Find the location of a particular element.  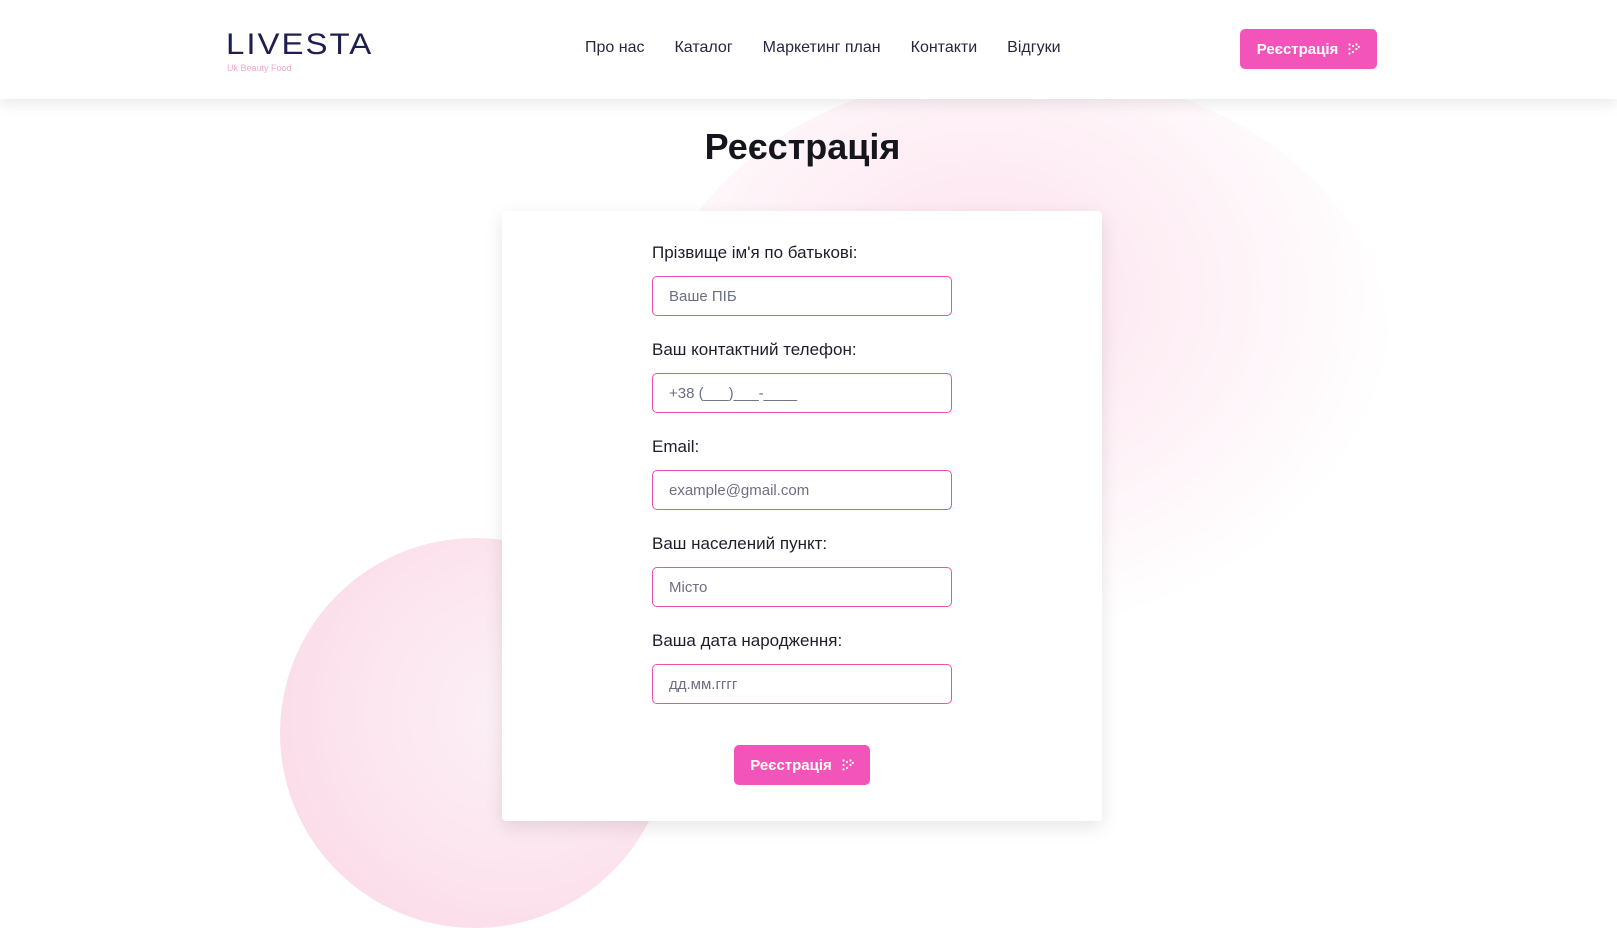

full-name-input is located at coordinates (802, 296).